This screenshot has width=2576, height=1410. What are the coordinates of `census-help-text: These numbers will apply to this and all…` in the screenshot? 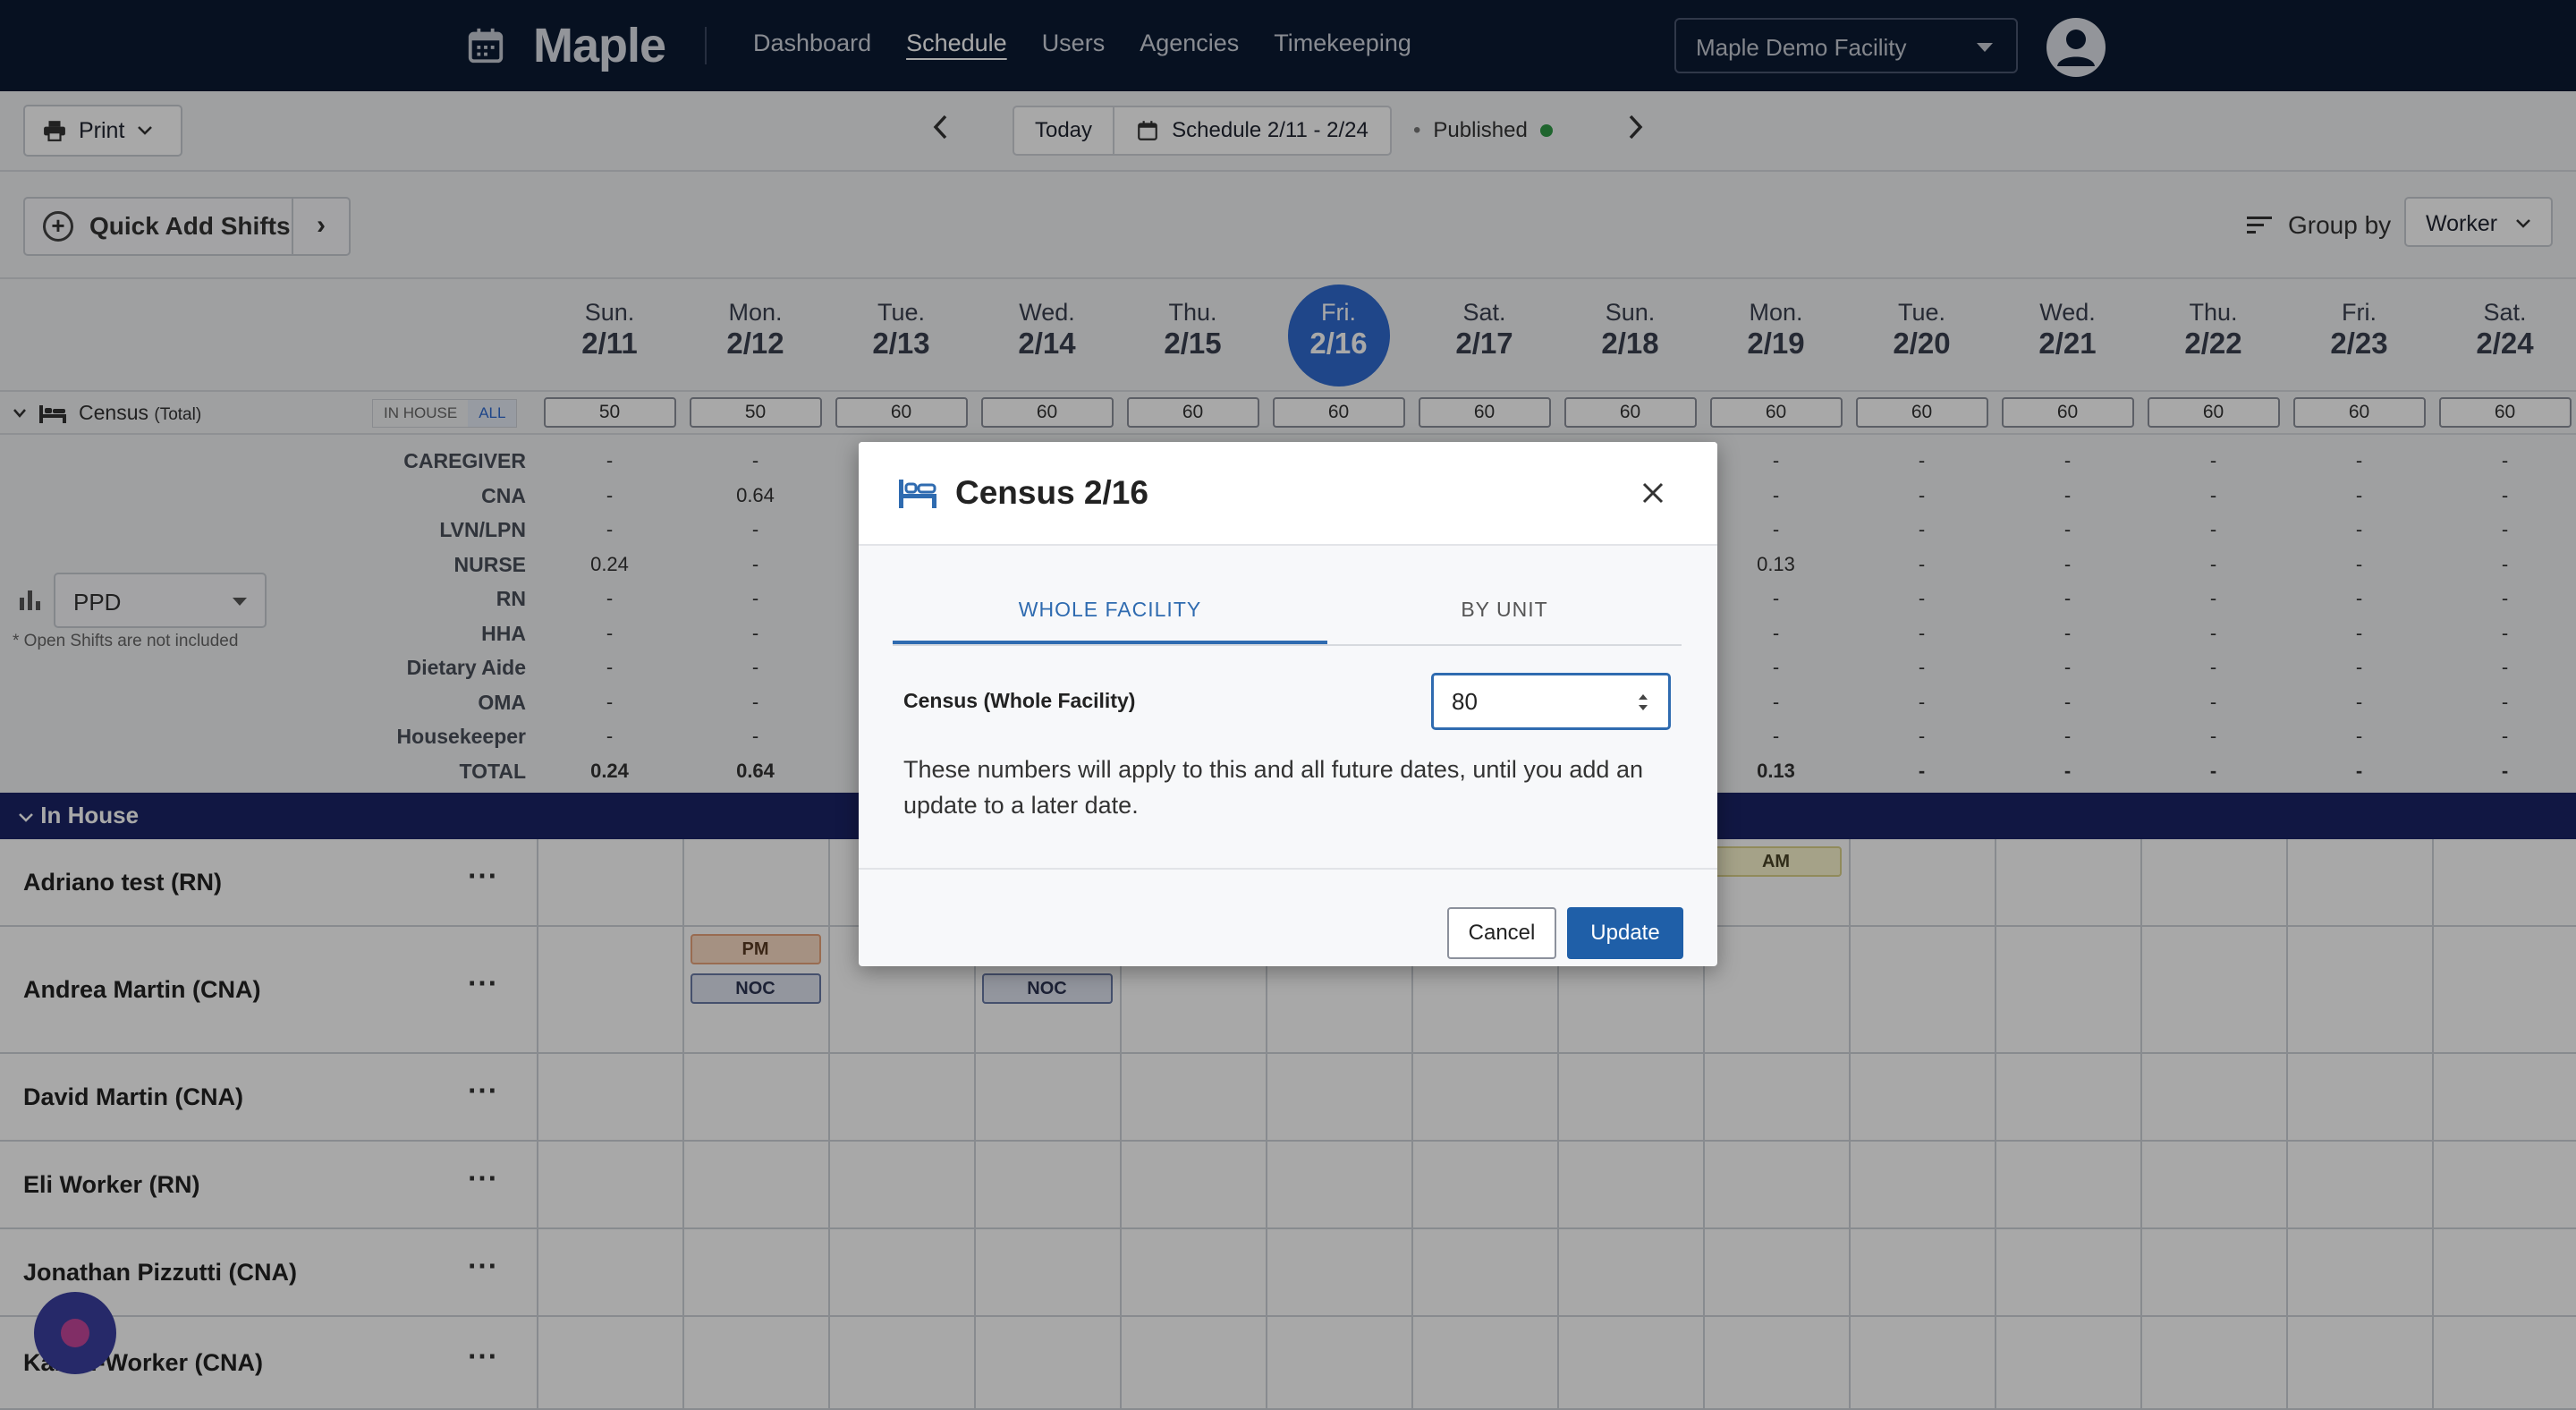 It's located at (1273, 788).